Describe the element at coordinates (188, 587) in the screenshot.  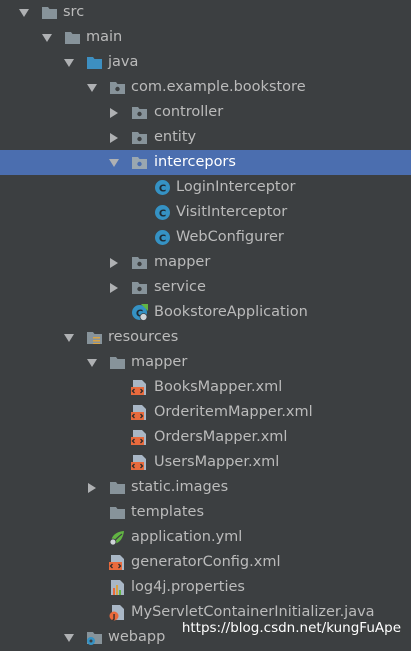
I see `tree-item-label: log4j.properties` at that location.